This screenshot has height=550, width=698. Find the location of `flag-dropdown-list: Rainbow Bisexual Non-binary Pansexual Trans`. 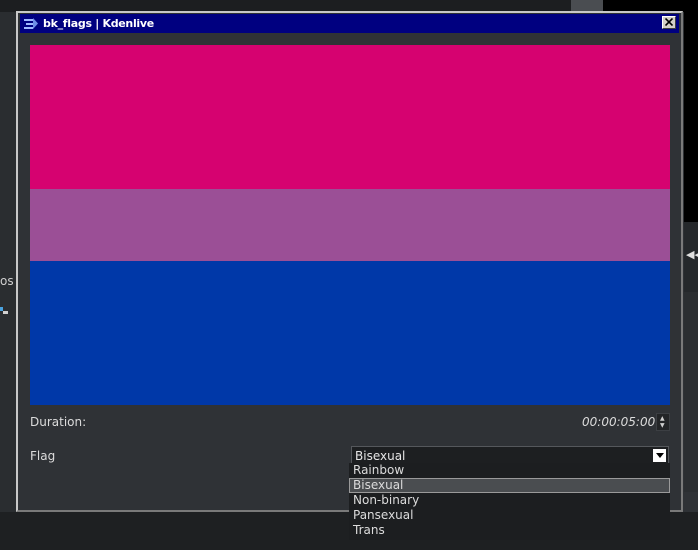

flag-dropdown-list: Rainbow Bisexual Non-binary Pansexual Trans is located at coordinates (509, 501).